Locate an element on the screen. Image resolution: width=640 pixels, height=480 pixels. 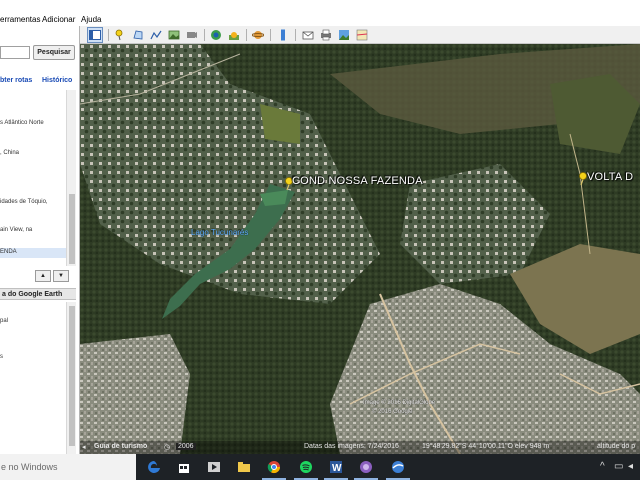
historical-imagery-icon is located at coordinates (216, 35).